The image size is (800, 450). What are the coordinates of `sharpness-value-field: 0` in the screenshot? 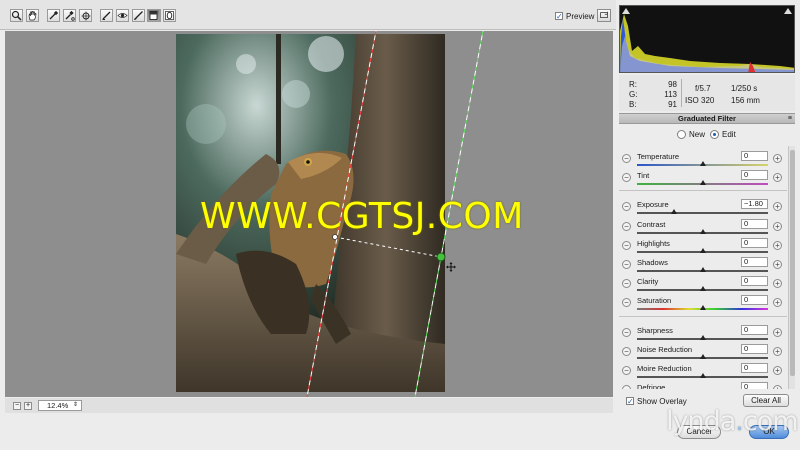 It's located at (754, 330).